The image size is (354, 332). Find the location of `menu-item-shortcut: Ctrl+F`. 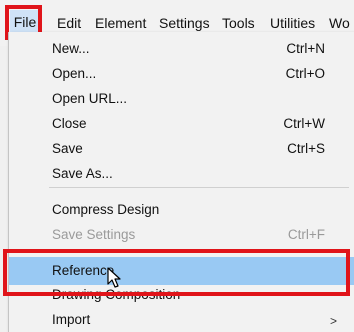

menu-item-shortcut: Ctrl+F is located at coordinates (306, 234).